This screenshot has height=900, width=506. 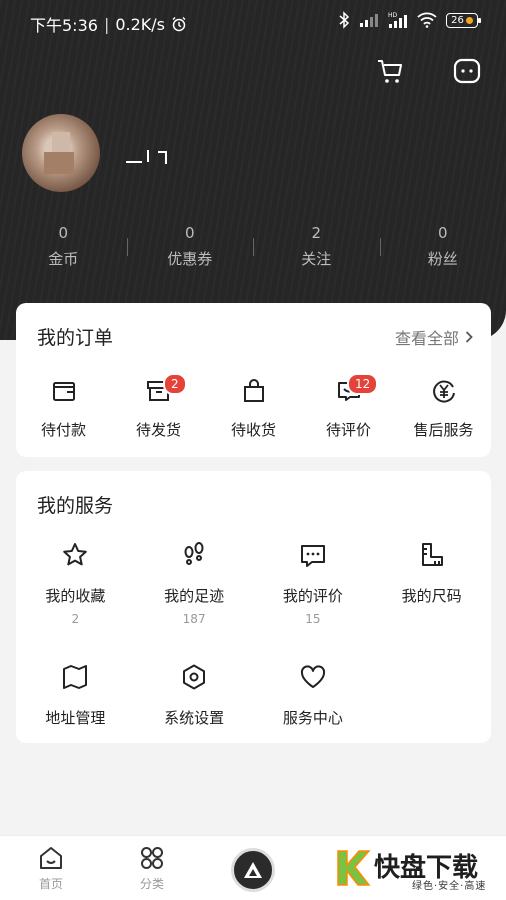 What do you see at coordinates (146, 155) in the screenshot?
I see `username` at bounding box center [146, 155].